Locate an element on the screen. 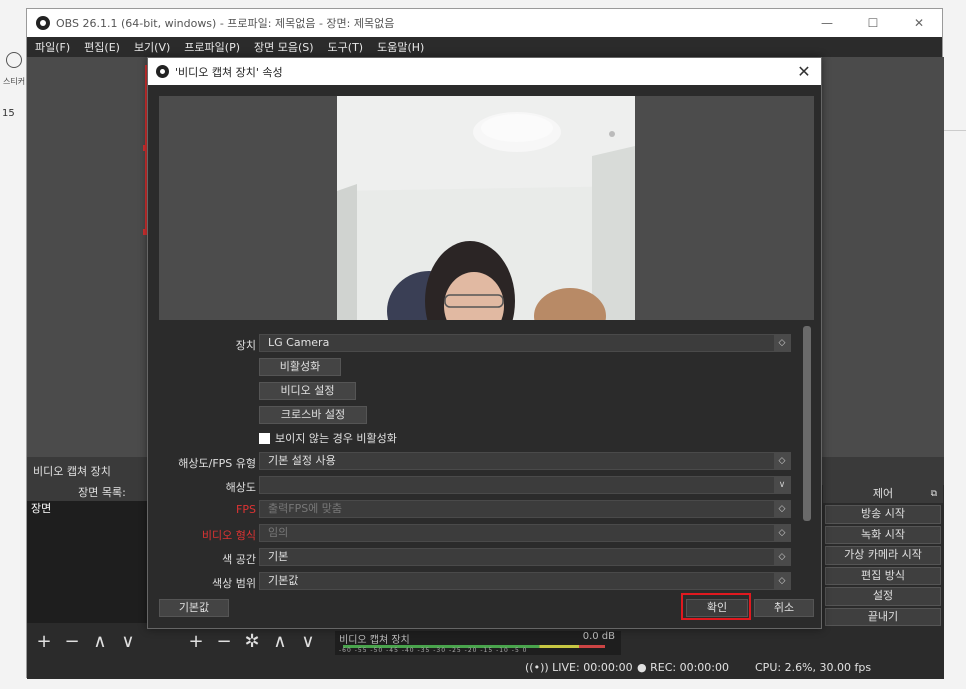 The width and height of the screenshot is (966, 689). close-window-button: ✕ is located at coordinates (919, 23).